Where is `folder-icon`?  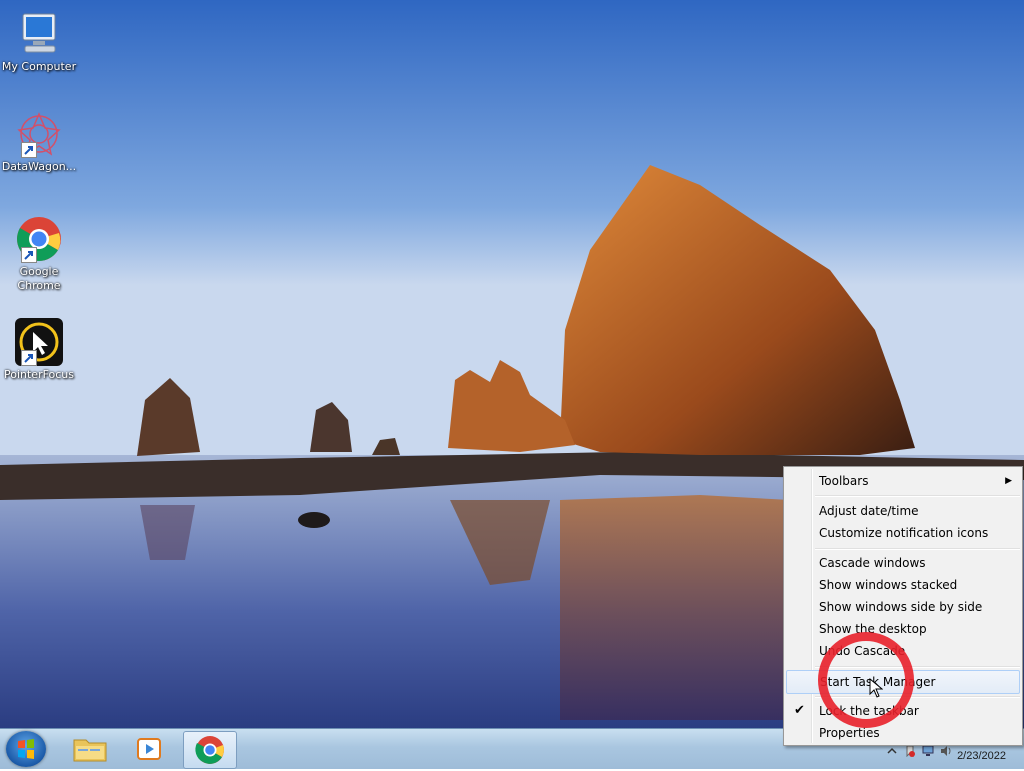
folder-icon is located at coordinates (90, 750).